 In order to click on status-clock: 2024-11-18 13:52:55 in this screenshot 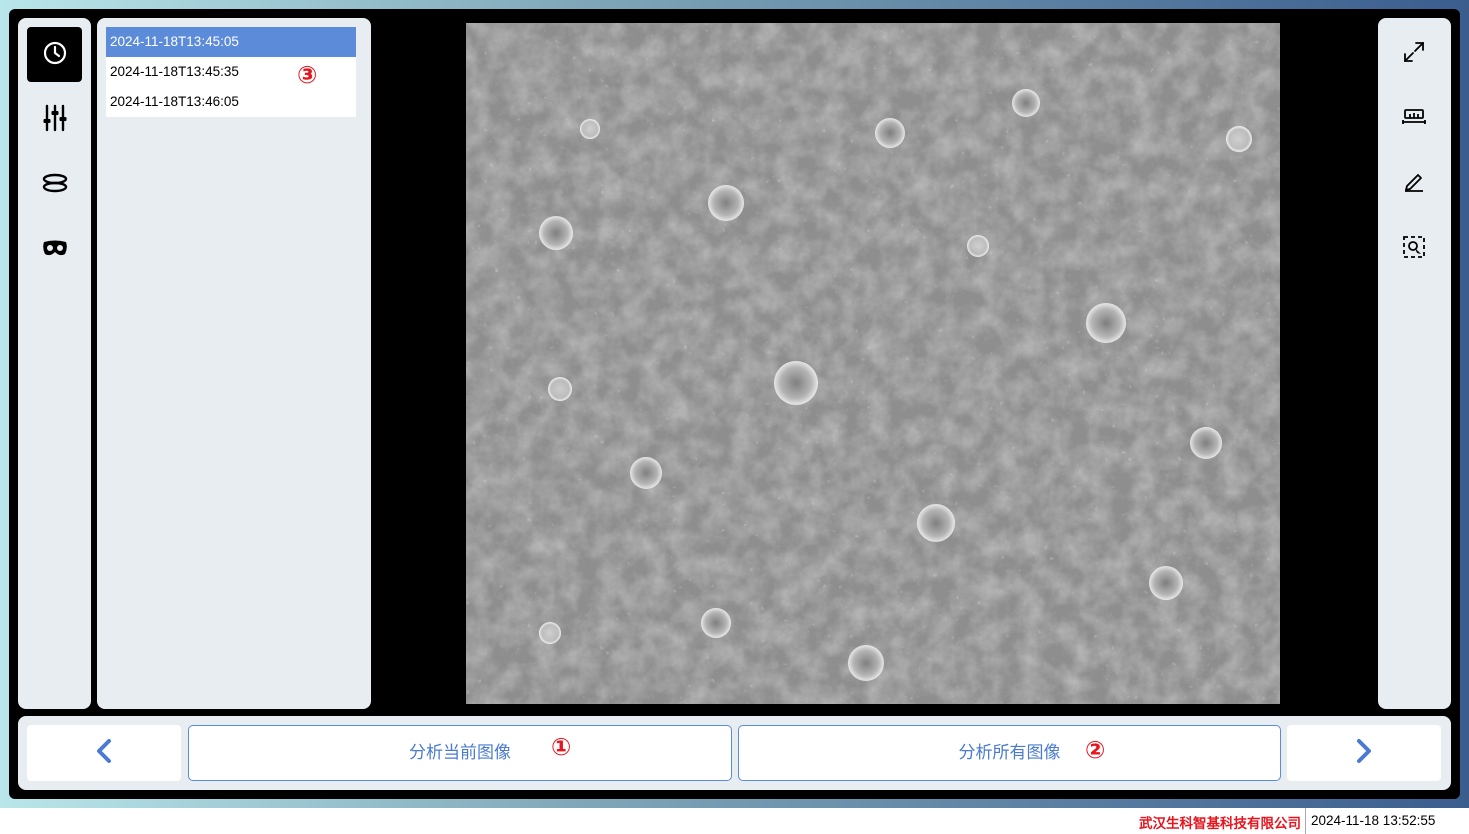, I will do `click(1387, 821)`.